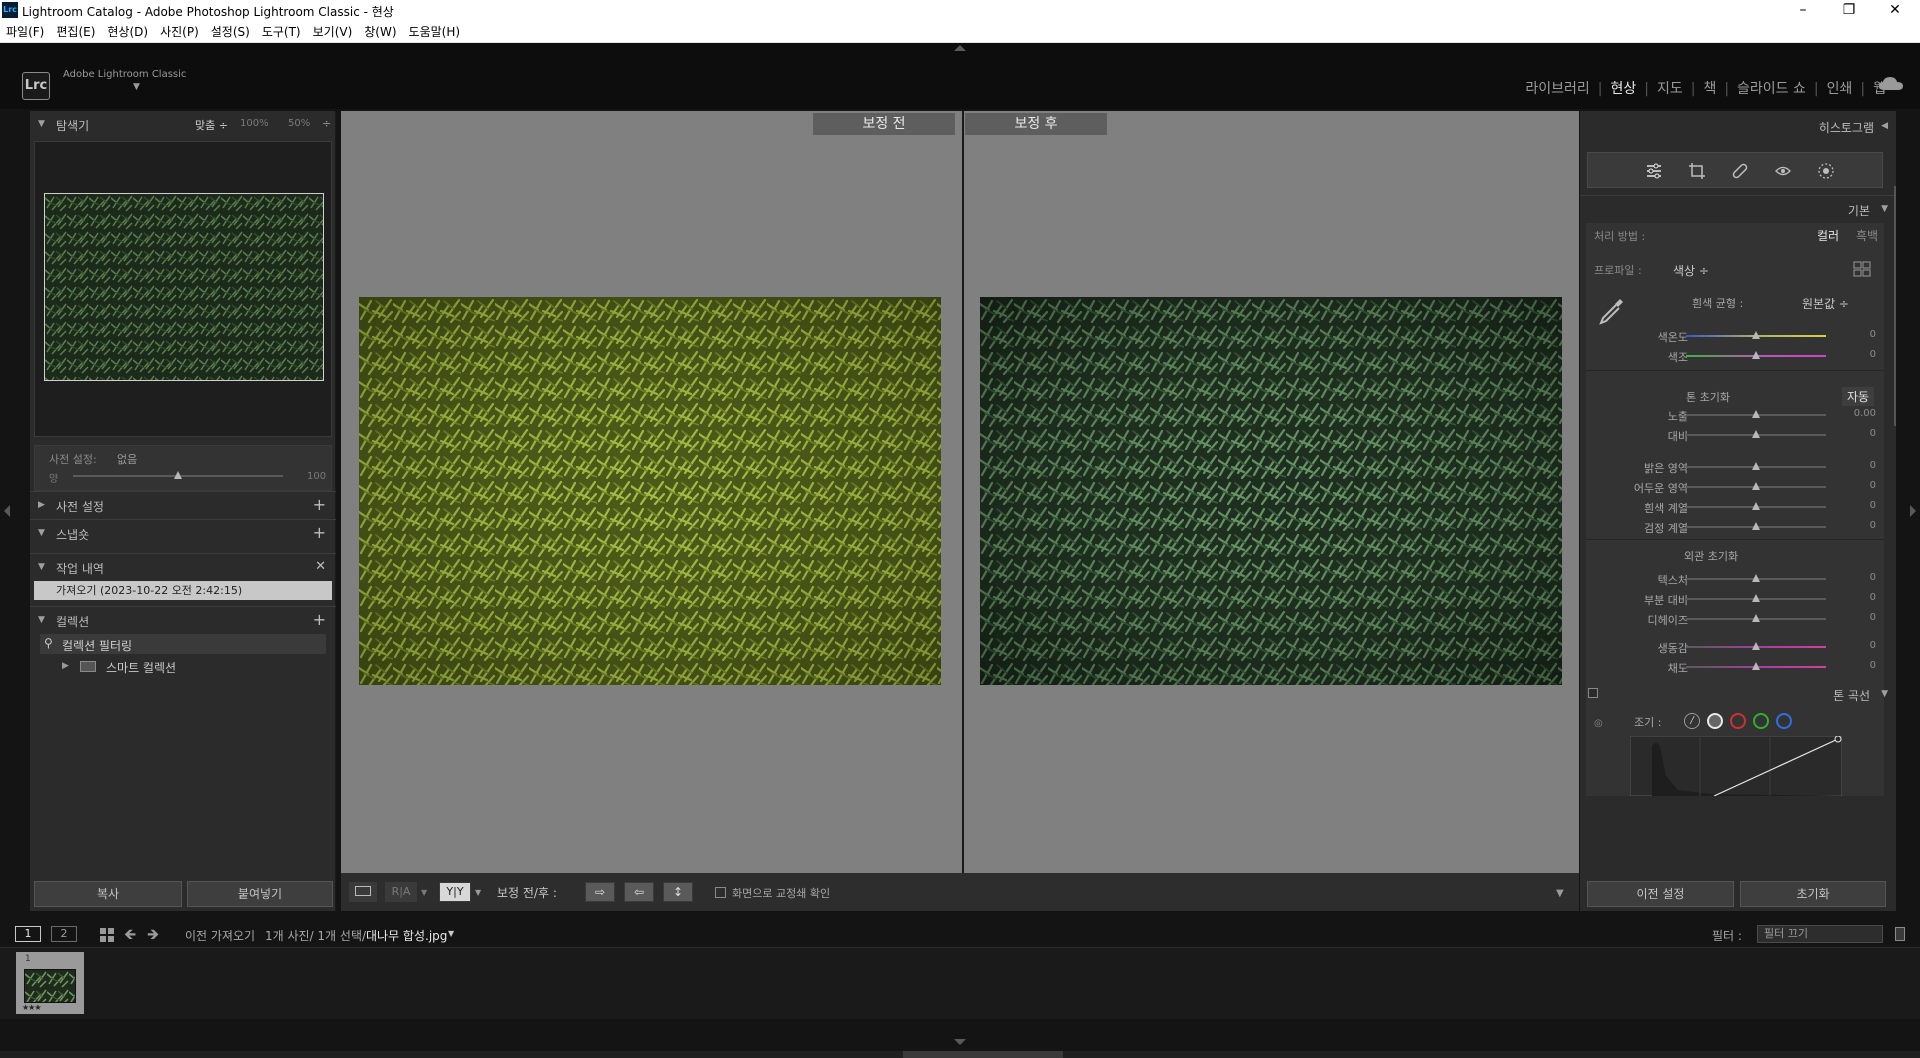 Image resolution: width=1920 pixels, height=1058 pixels. Describe the element at coordinates (25, 32) in the screenshot. I see `menu-file: 파일(F)` at that location.